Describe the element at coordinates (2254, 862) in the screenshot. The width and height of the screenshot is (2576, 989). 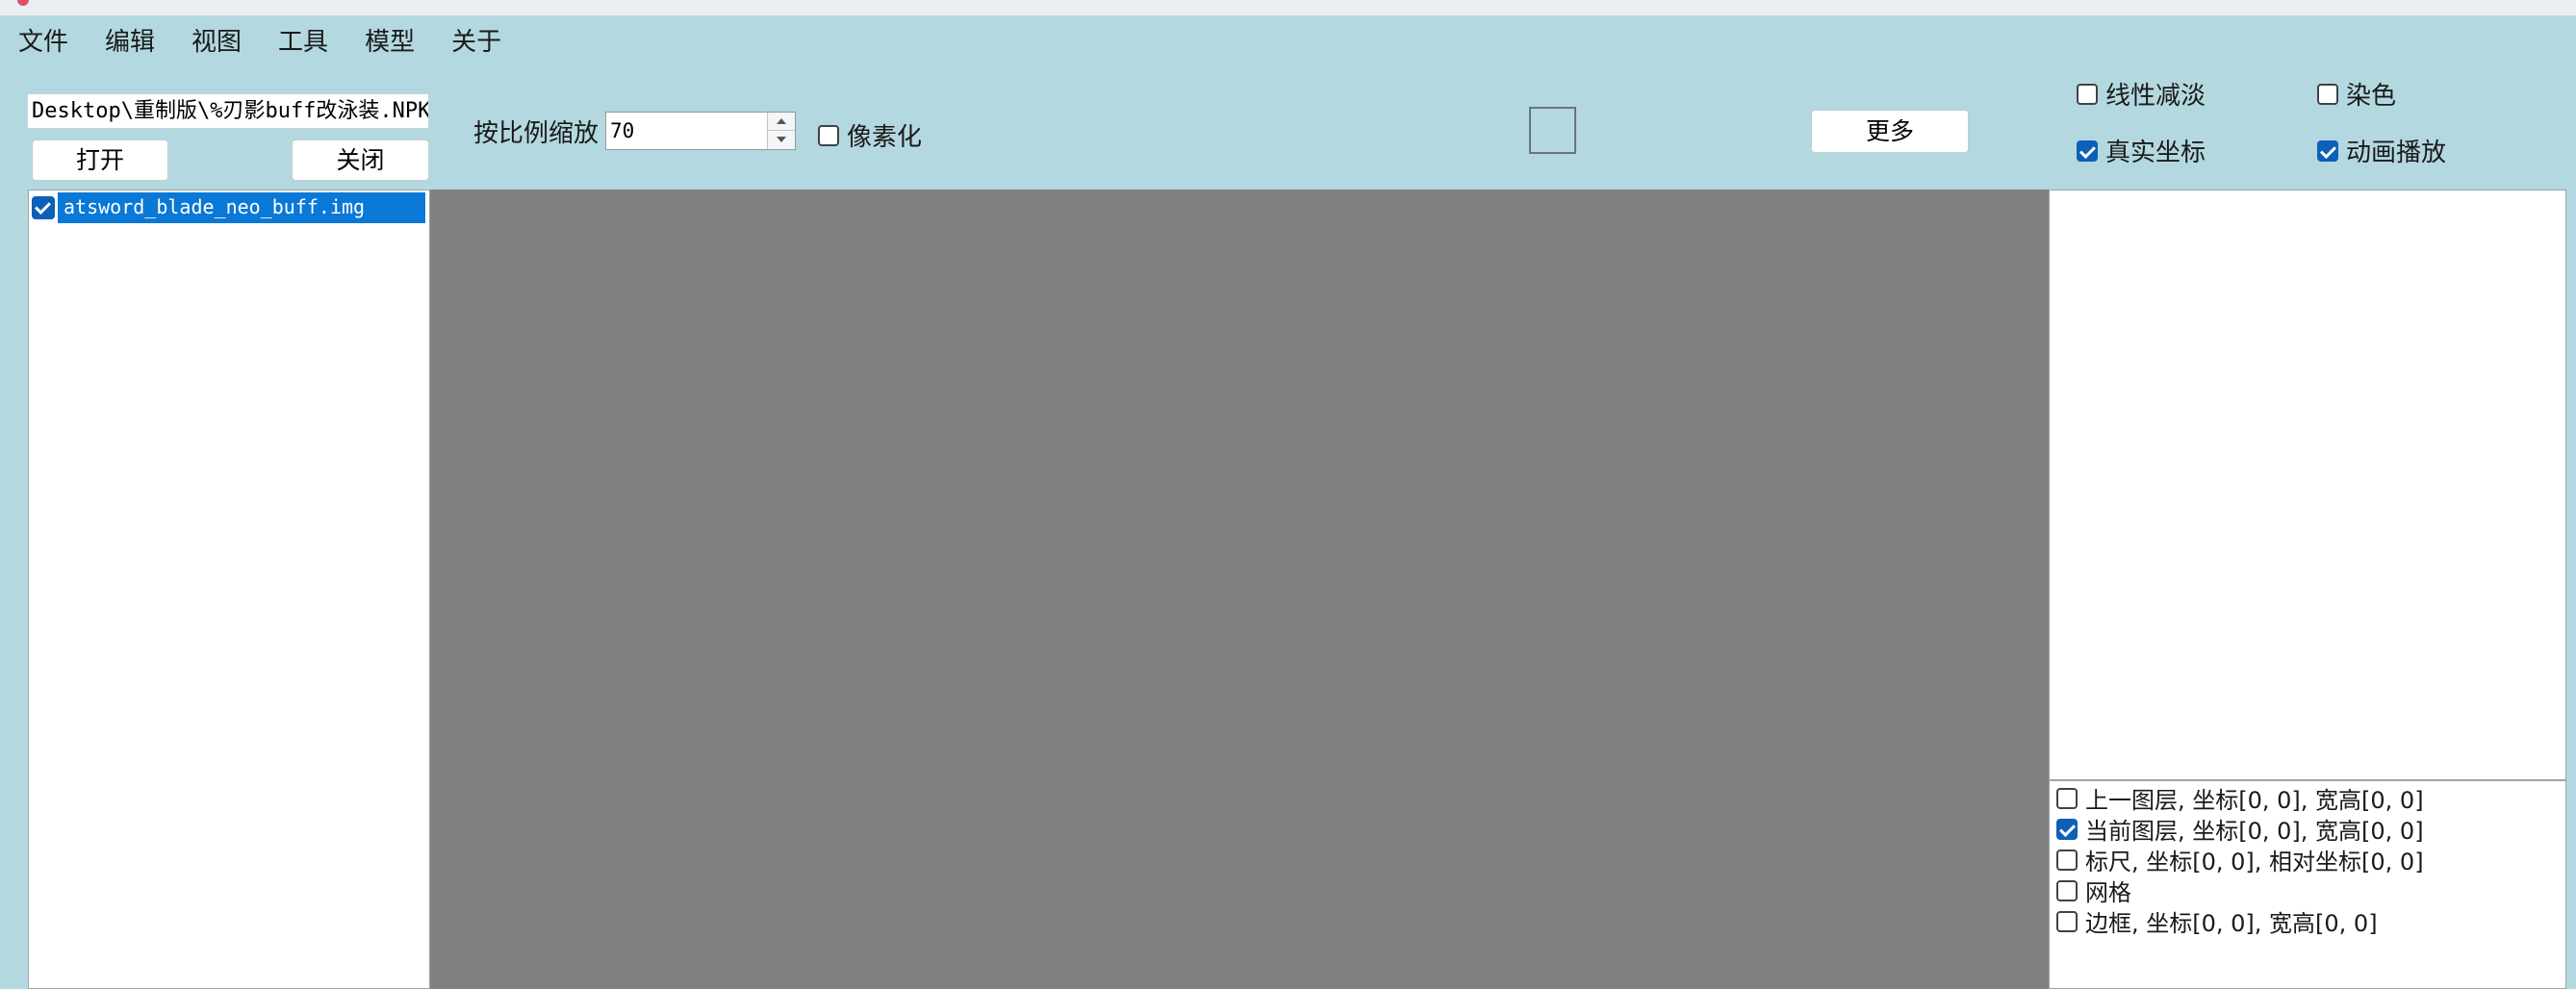
I see `layer-ruler-label: 标尺, 坐标[0, 0], 相对坐标[0, 0]` at that location.